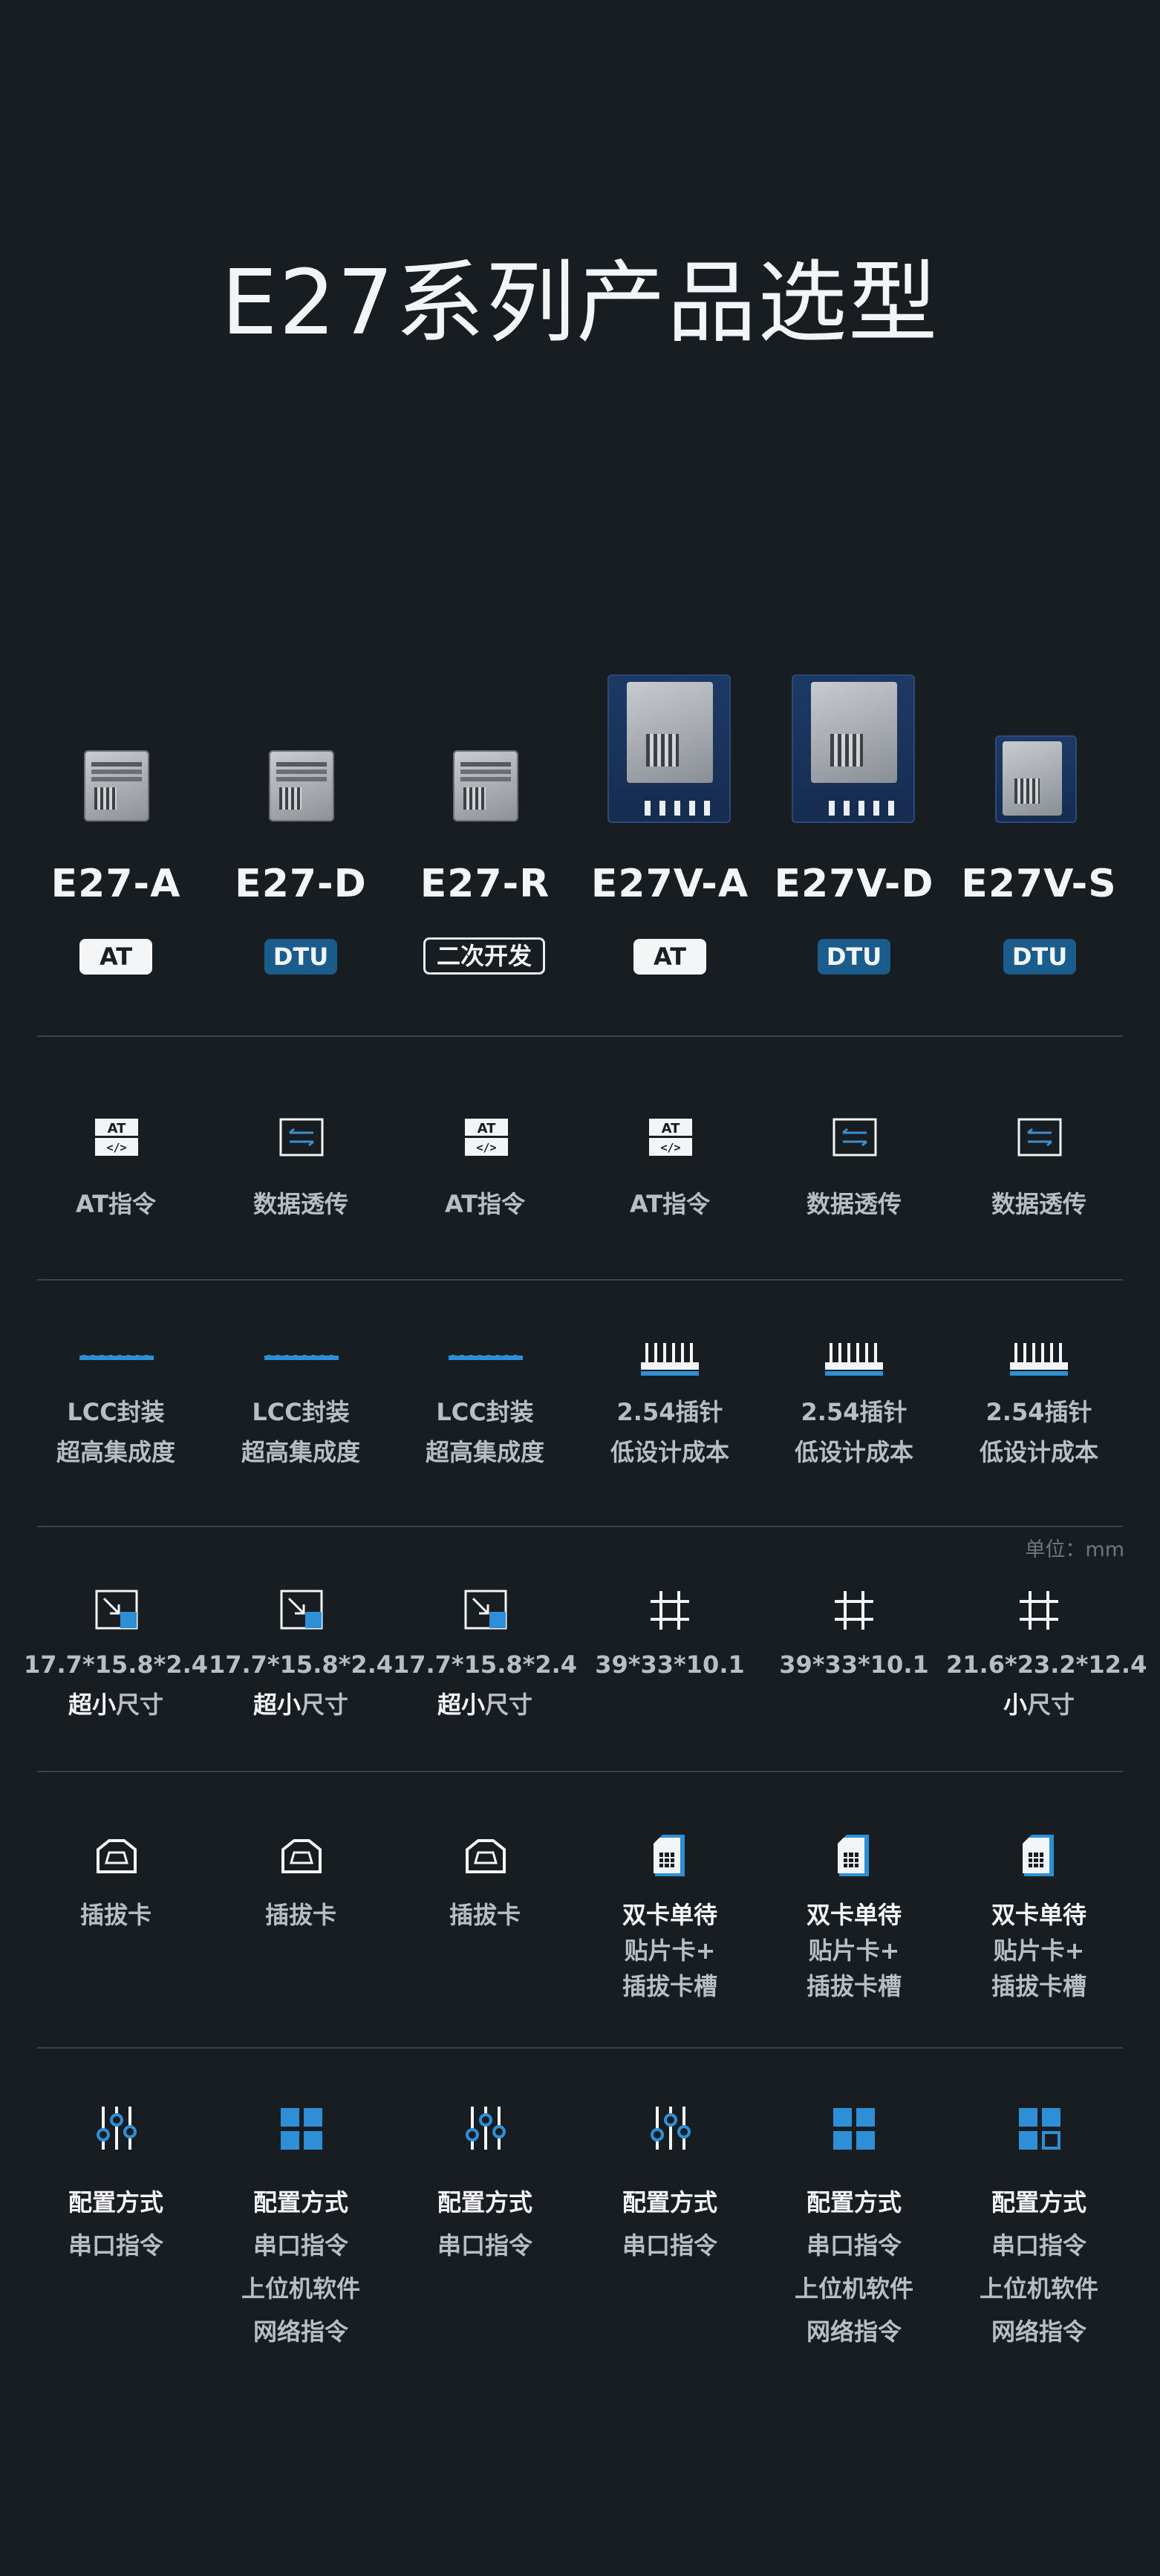 This screenshot has height=2576, width=1160. I want to click on unit-label: 单位：mm, so click(1074, 1549).